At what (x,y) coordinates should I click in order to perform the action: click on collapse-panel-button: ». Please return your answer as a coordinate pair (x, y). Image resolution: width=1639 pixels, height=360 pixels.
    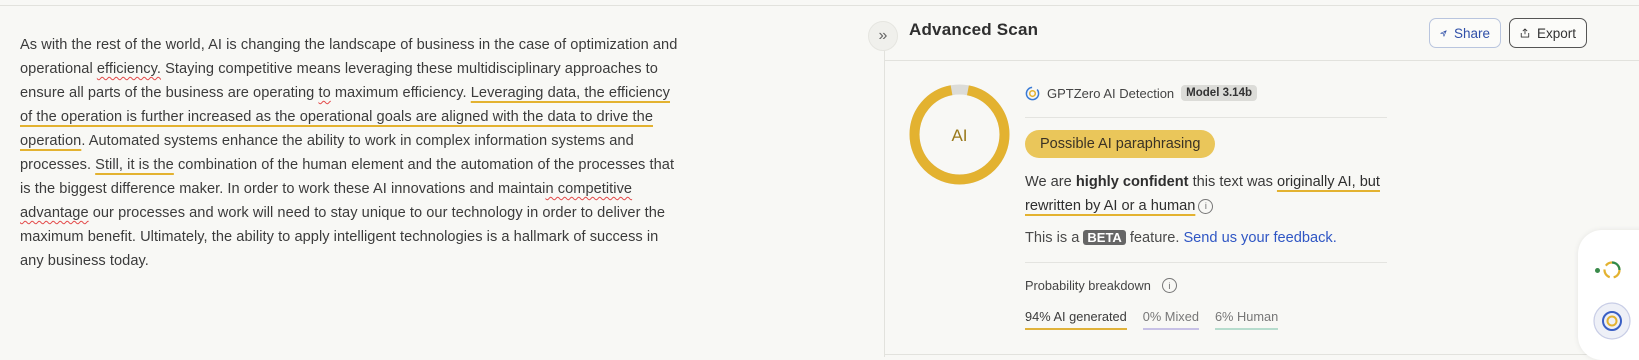
    Looking at the image, I should click on (883, 36).